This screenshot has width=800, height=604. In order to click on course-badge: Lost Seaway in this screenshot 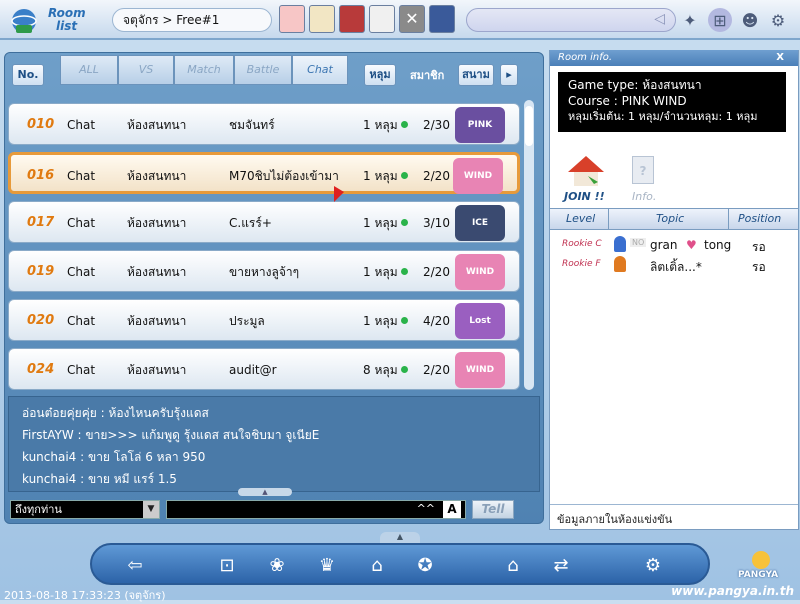, I will do `click(480, 332)`.